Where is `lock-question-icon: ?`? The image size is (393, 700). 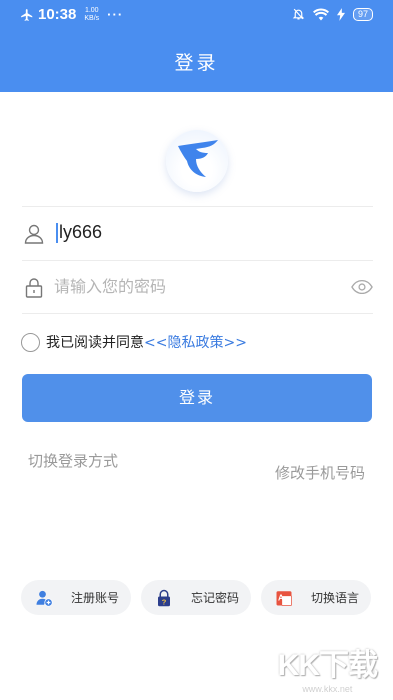 lock-question-icon: ? is located at coordinates (164, 597).